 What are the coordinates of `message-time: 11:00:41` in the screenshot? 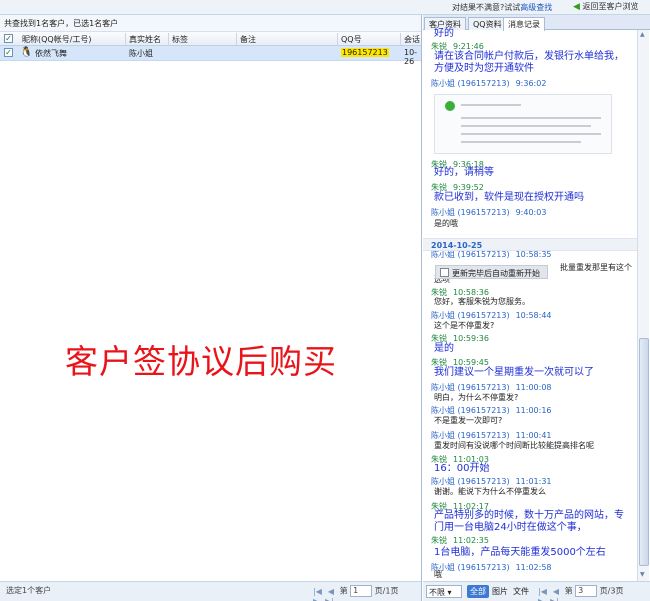 It's located at (533, 435).